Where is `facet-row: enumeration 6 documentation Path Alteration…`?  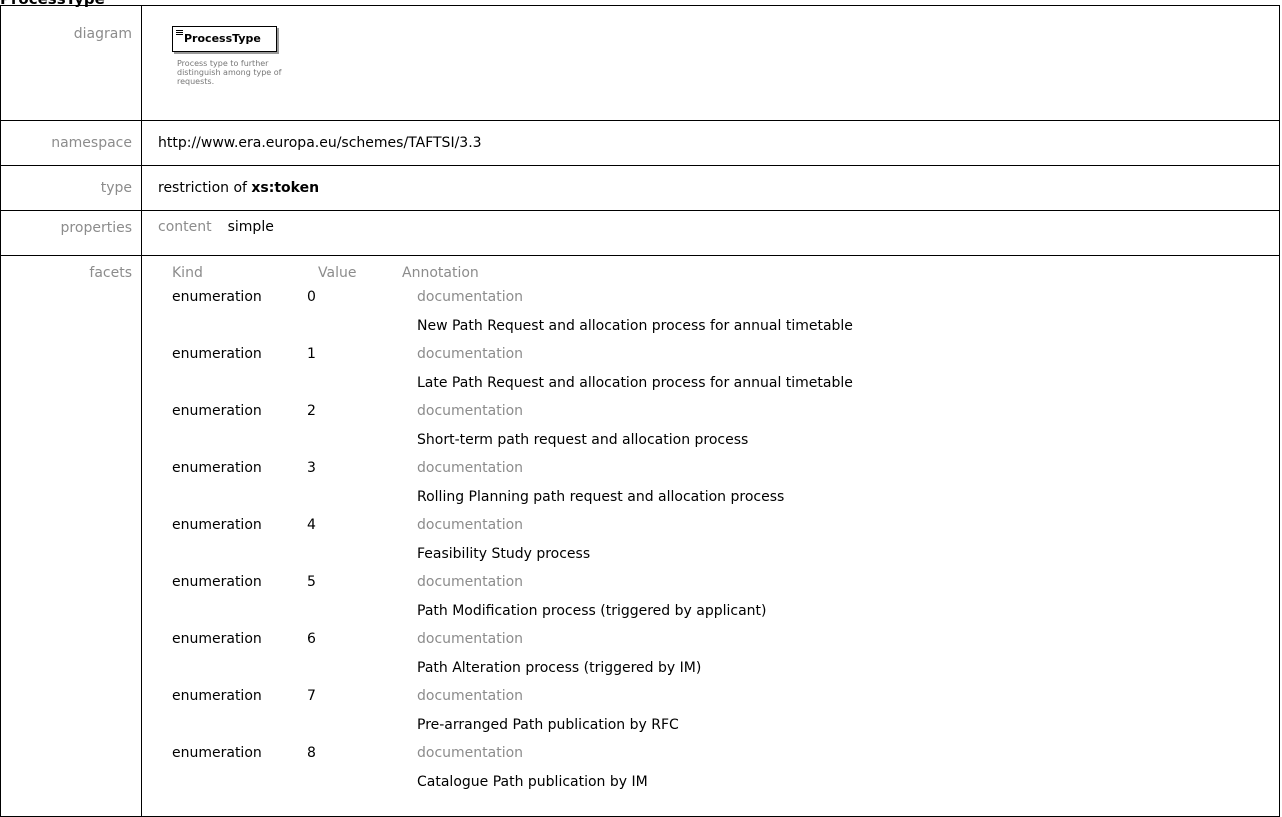 facet-row: enumeration 6 documentation Path Alteration… is located at coordinates (710, 659).